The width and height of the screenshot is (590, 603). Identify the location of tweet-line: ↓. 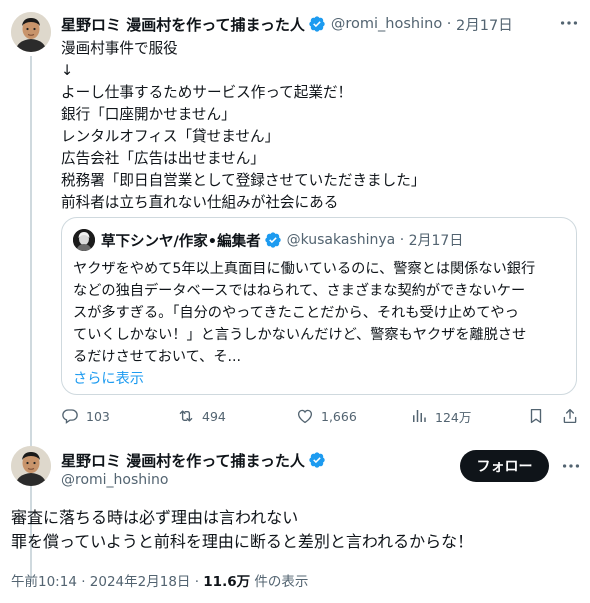
(67, 70).